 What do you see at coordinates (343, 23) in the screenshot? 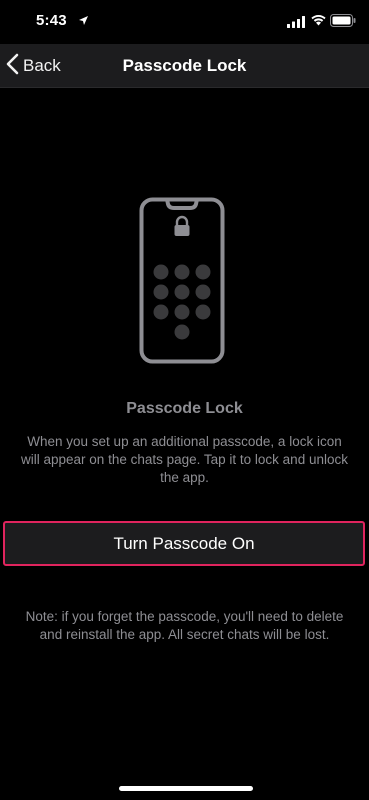
I see `battery-icon` at bounding box center [343, 23].